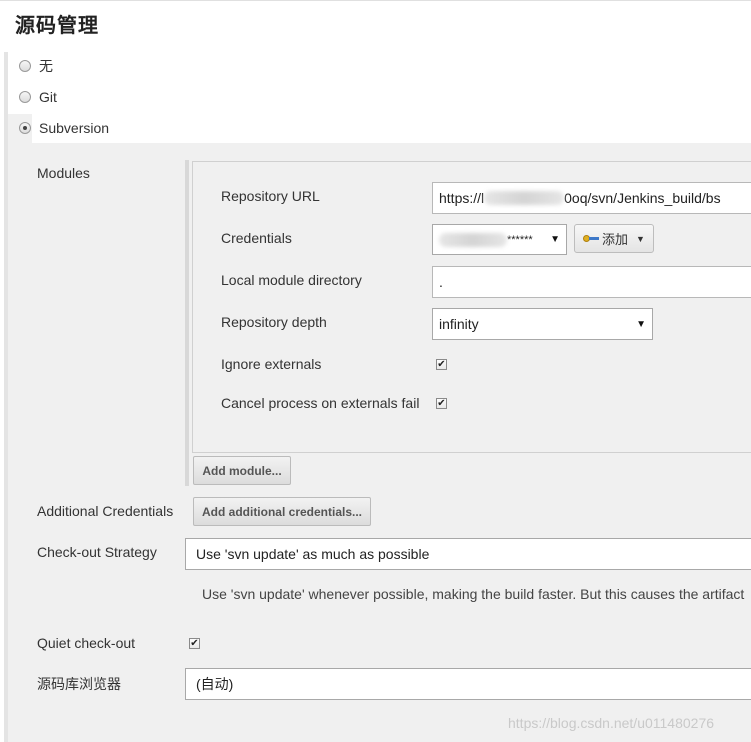 This screenshot has width=751, height=742. Describe the element at coordinates (462, 198) in the screenshot. I see `repository-url-prefix: https://l` at that location.